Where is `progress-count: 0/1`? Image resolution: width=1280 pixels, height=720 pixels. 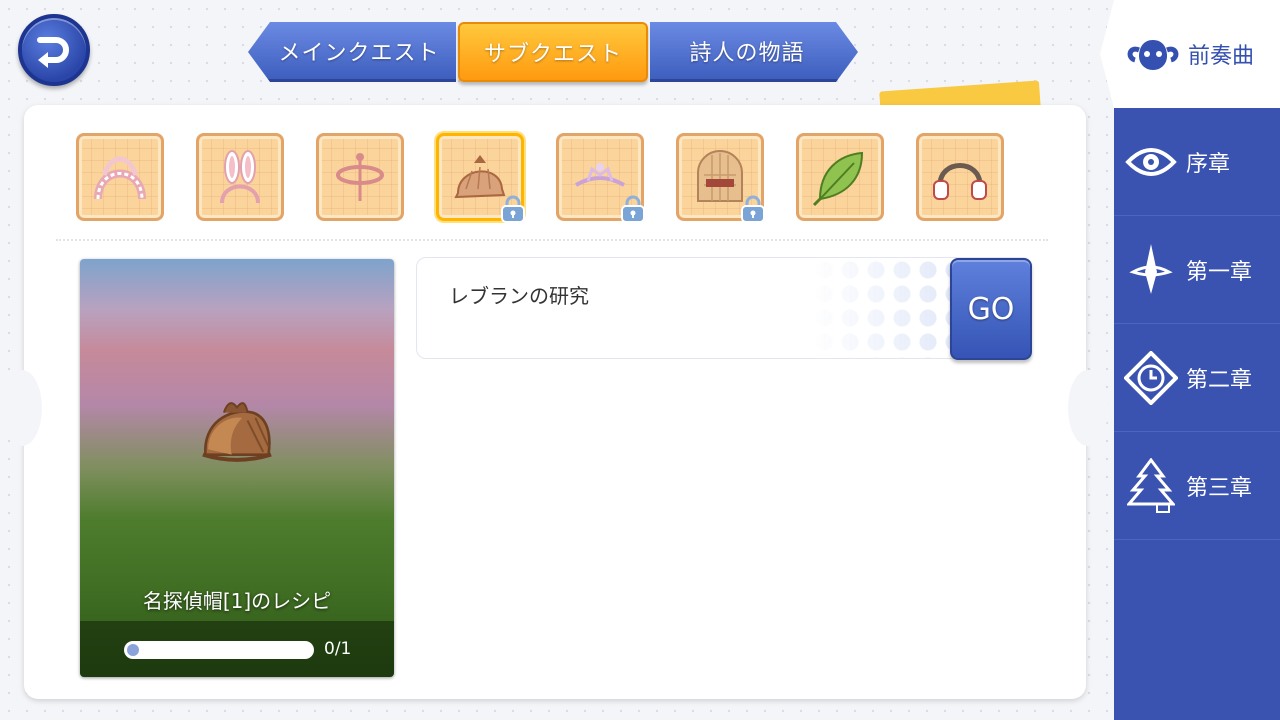
progress-count: 0/1 is located at coordinates (338, 649).